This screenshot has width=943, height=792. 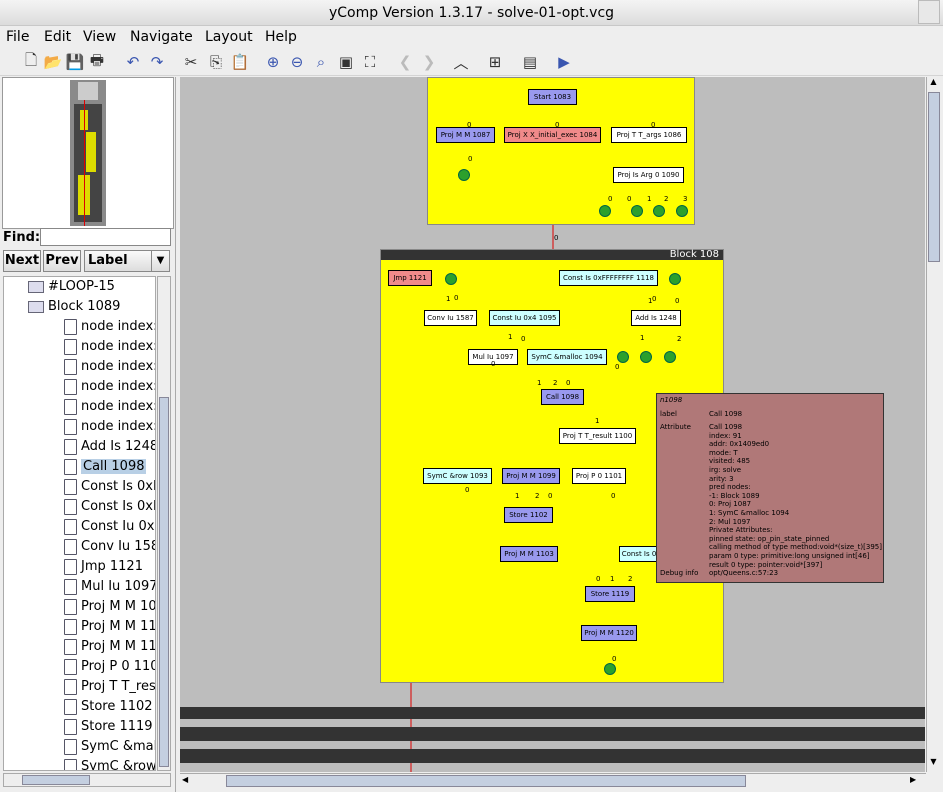 What do you see at coordinates (370, 62) in the screenshot?
I see `fit-window-icon: ⛶` at bounding box center [370, 62].